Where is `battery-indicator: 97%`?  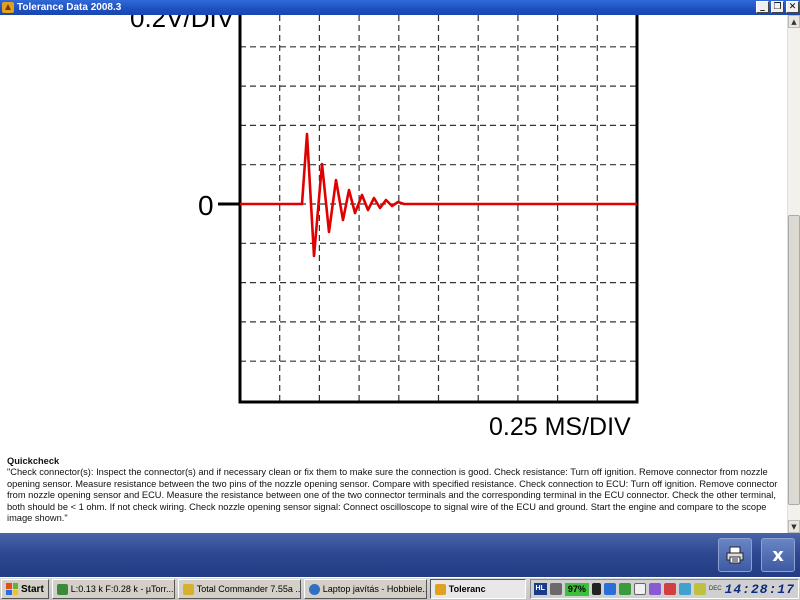
battery-indicator: 97% is located at coordinates (576, 589).